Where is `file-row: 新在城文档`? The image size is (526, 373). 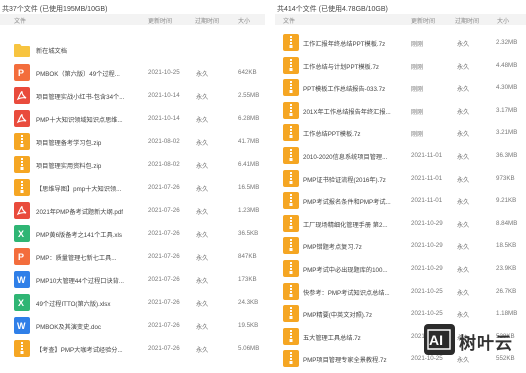
file-row: 新在城文档 is located at coordinates (132, 51).